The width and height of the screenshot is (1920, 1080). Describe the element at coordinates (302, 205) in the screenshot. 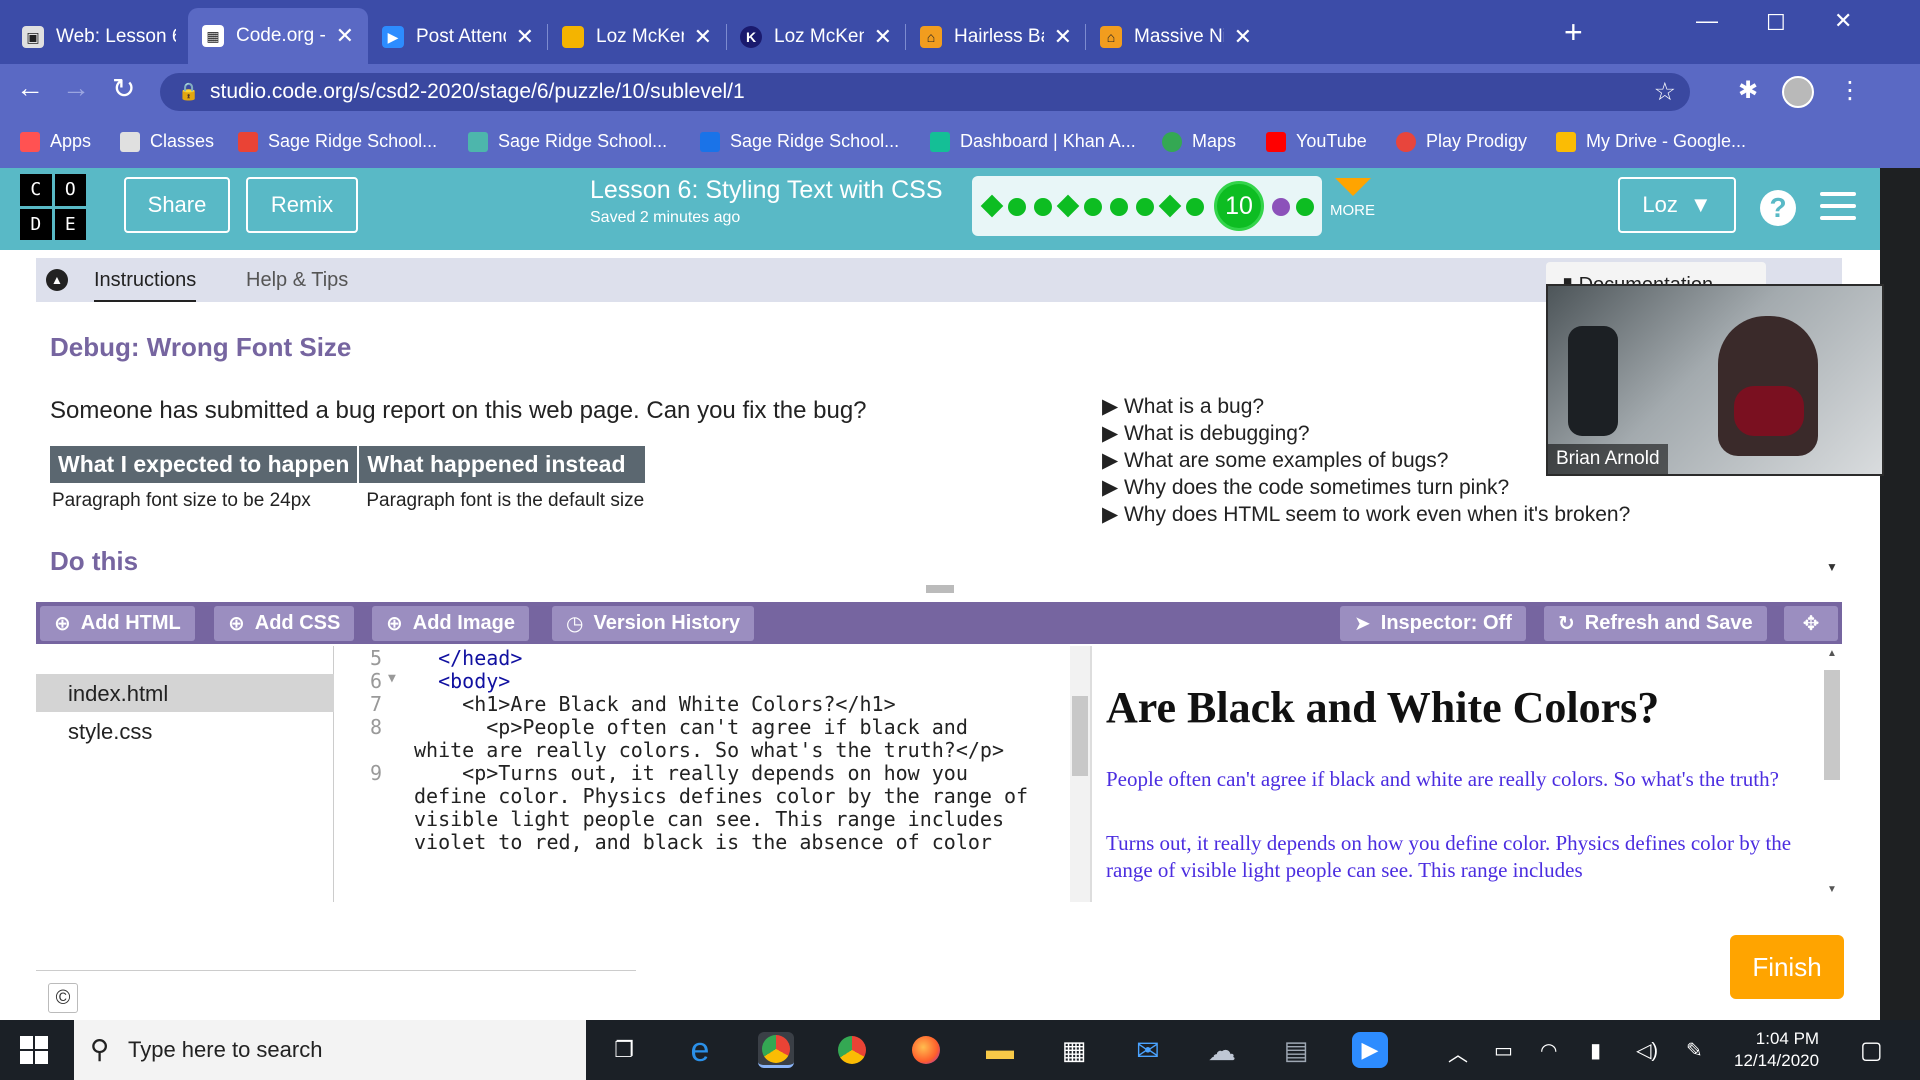

I see `remix-button: Remix` at that location.